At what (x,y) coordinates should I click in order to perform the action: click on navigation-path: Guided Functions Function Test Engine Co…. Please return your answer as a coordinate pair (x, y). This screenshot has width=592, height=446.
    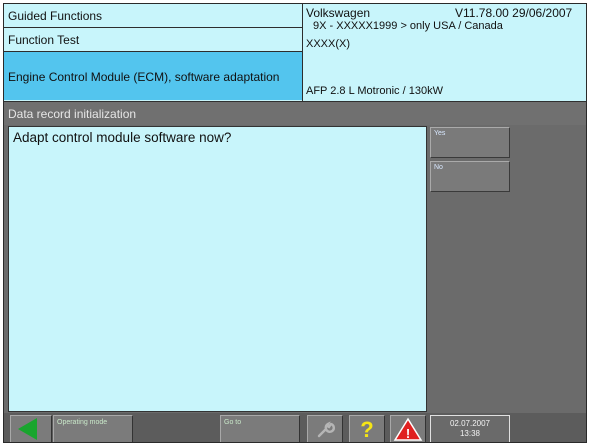
    Looking at the image, I should click on (153, 52).